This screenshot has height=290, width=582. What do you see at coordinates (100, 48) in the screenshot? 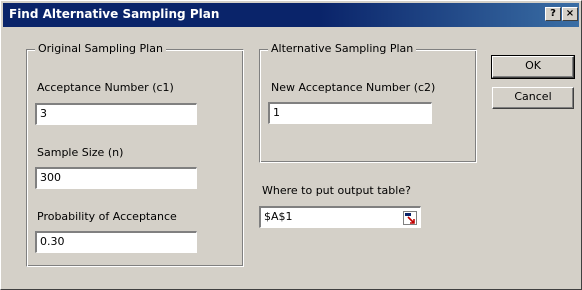
I see `original-plan-legend: Original Sampling Plan` at bounding box center [100, 48].